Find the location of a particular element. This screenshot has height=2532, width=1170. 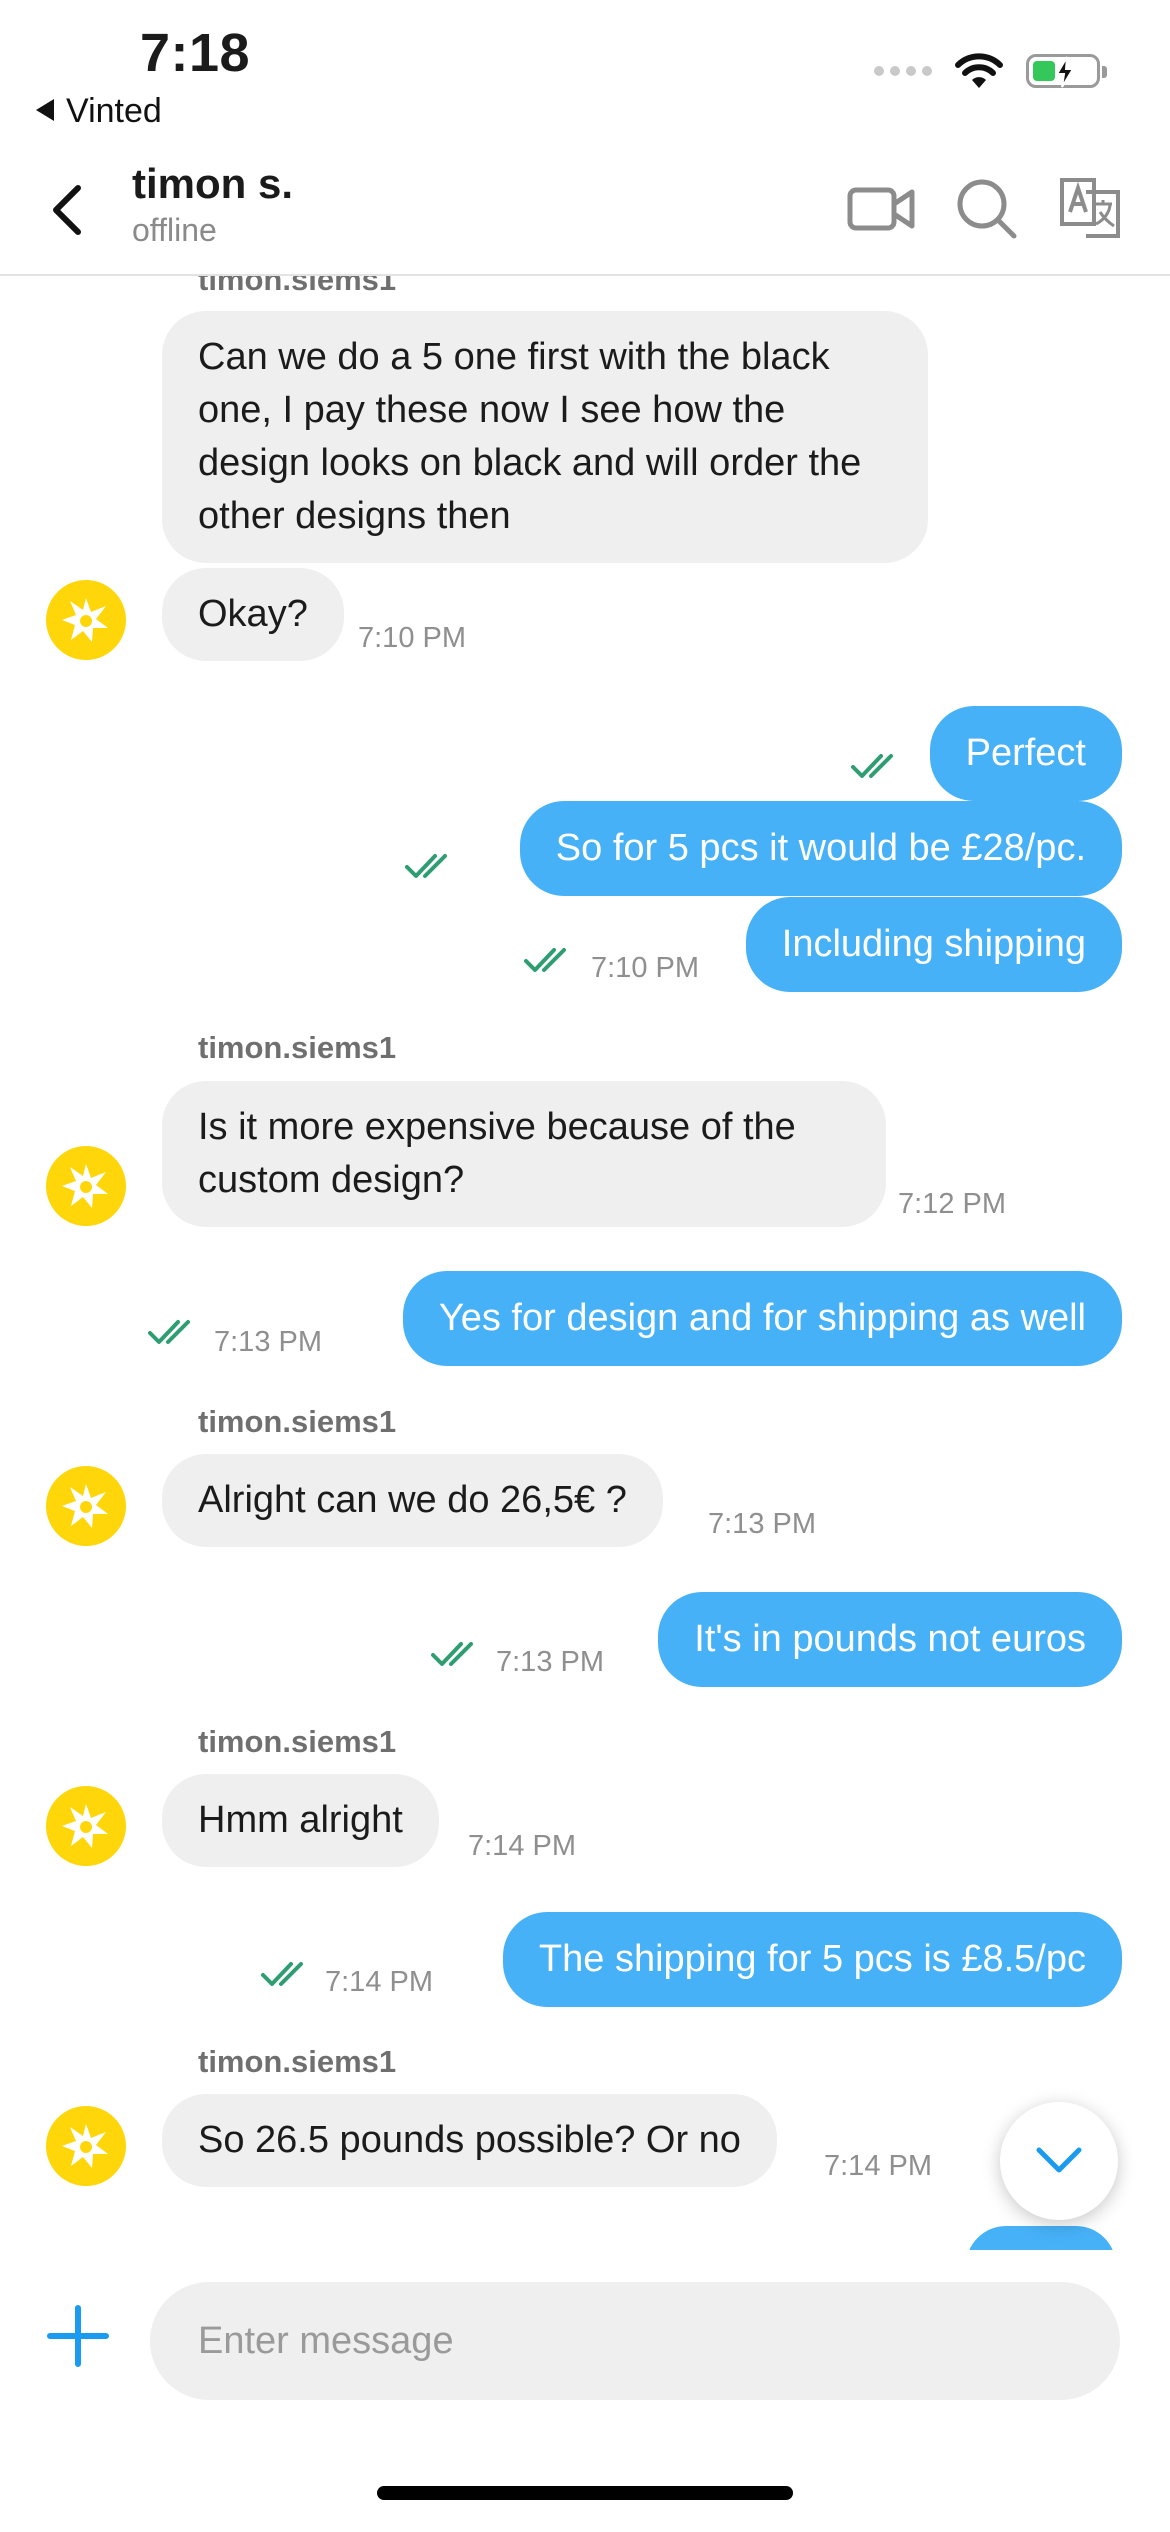

outgoing-message: The shipping for 5 pcs is £8.5/pc is located at coordinates (812, 1959).